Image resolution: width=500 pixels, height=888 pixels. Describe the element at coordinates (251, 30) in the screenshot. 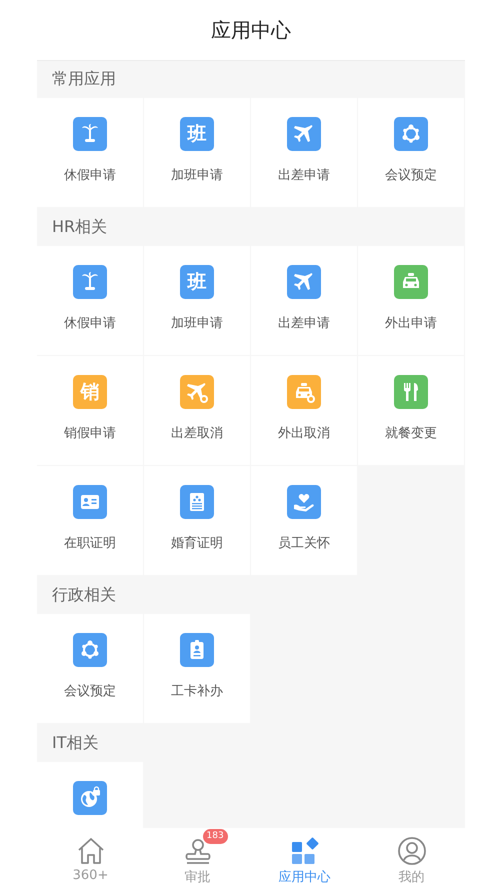

I see `page-title: 应用中心` at that location.